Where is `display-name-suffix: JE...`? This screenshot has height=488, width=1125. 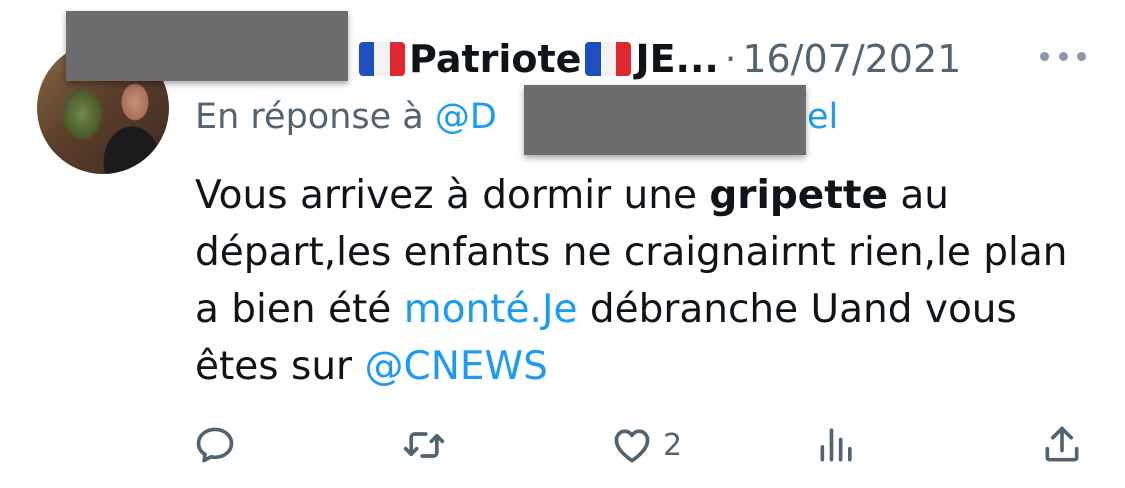
display-name-suffix: JE... is located at coordinates (676, 59).